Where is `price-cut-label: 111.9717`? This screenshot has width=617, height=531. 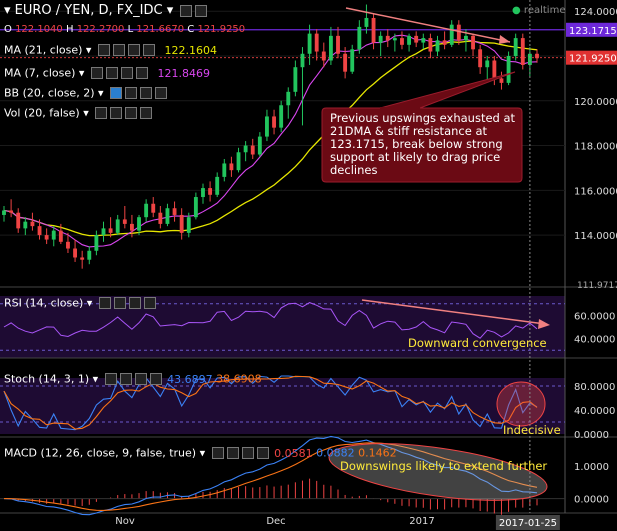 price-cut-label: 111.9717 is located at coordinates (597, 286).